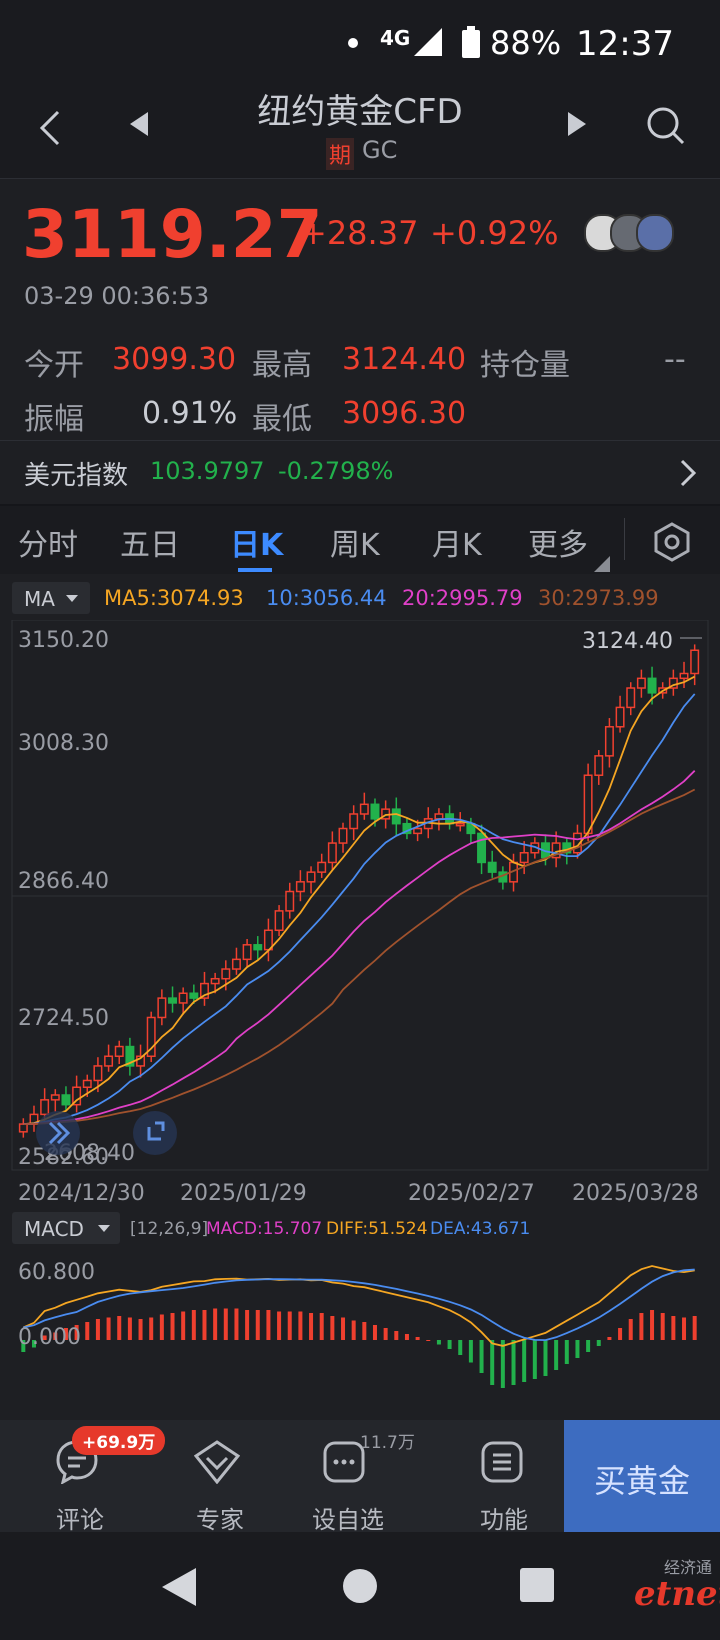  What do you see at coordinates (80, 1520) in the screenshot?
I see `comment-label: 评论` at bounding box center [80, 1520].